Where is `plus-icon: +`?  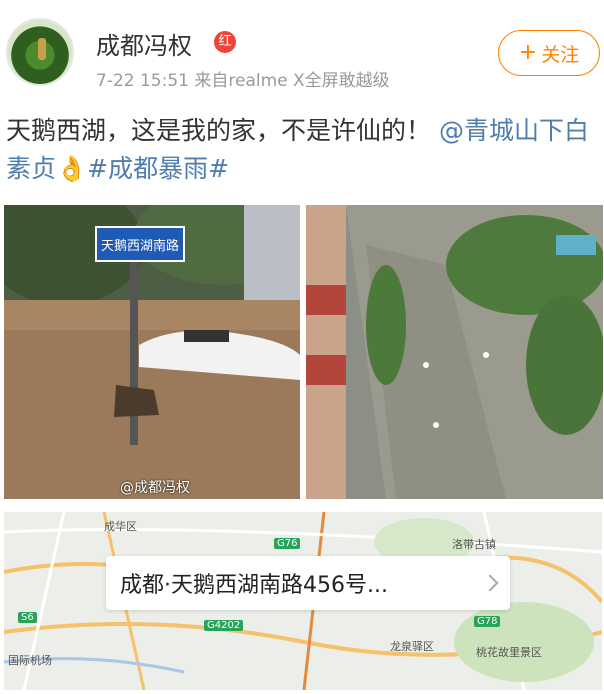
plus-icon: + is located at coordinates (528, 52).